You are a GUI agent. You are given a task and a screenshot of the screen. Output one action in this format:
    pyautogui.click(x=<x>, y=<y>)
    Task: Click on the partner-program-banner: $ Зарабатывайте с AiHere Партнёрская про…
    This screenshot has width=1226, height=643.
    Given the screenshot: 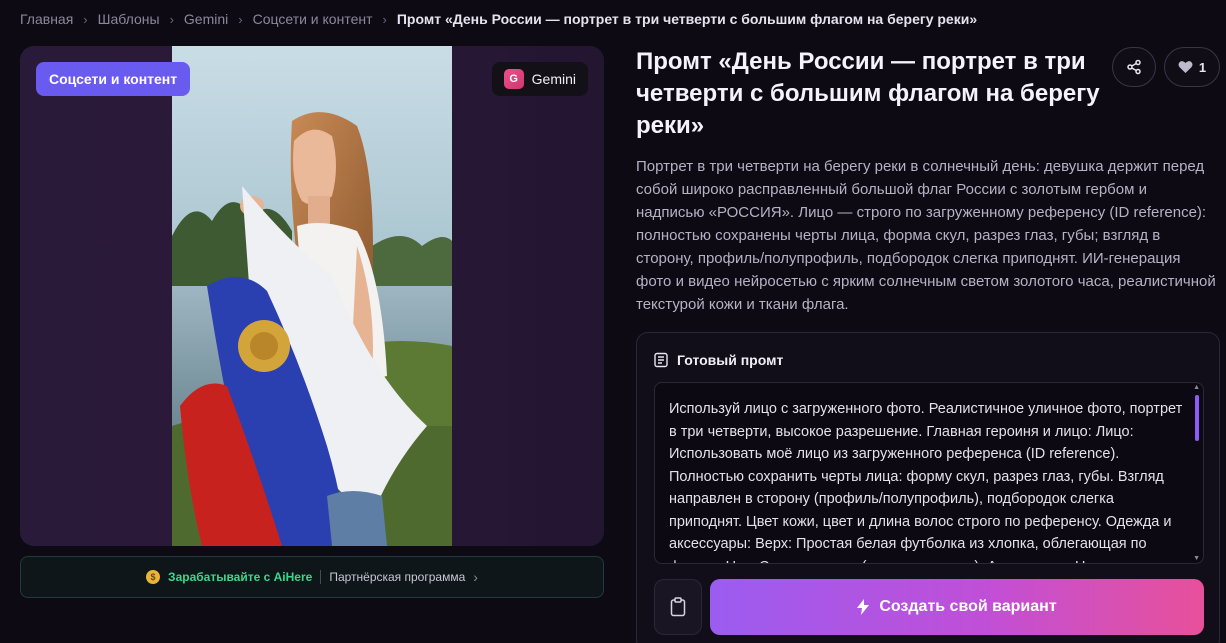 What is the action you would take?
    pyautogui.click(x=312, y=577)
    